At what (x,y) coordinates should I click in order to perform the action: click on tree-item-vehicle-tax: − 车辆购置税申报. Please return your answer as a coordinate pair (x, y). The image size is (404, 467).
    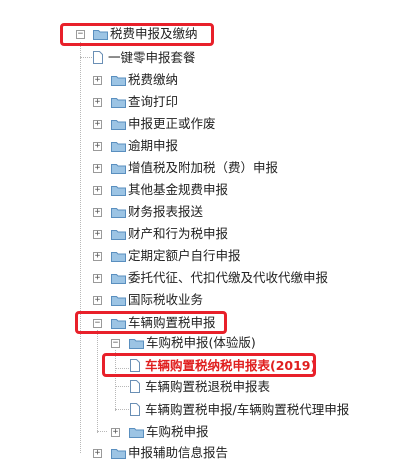
    Looking at the image, I should click on (202, 323).